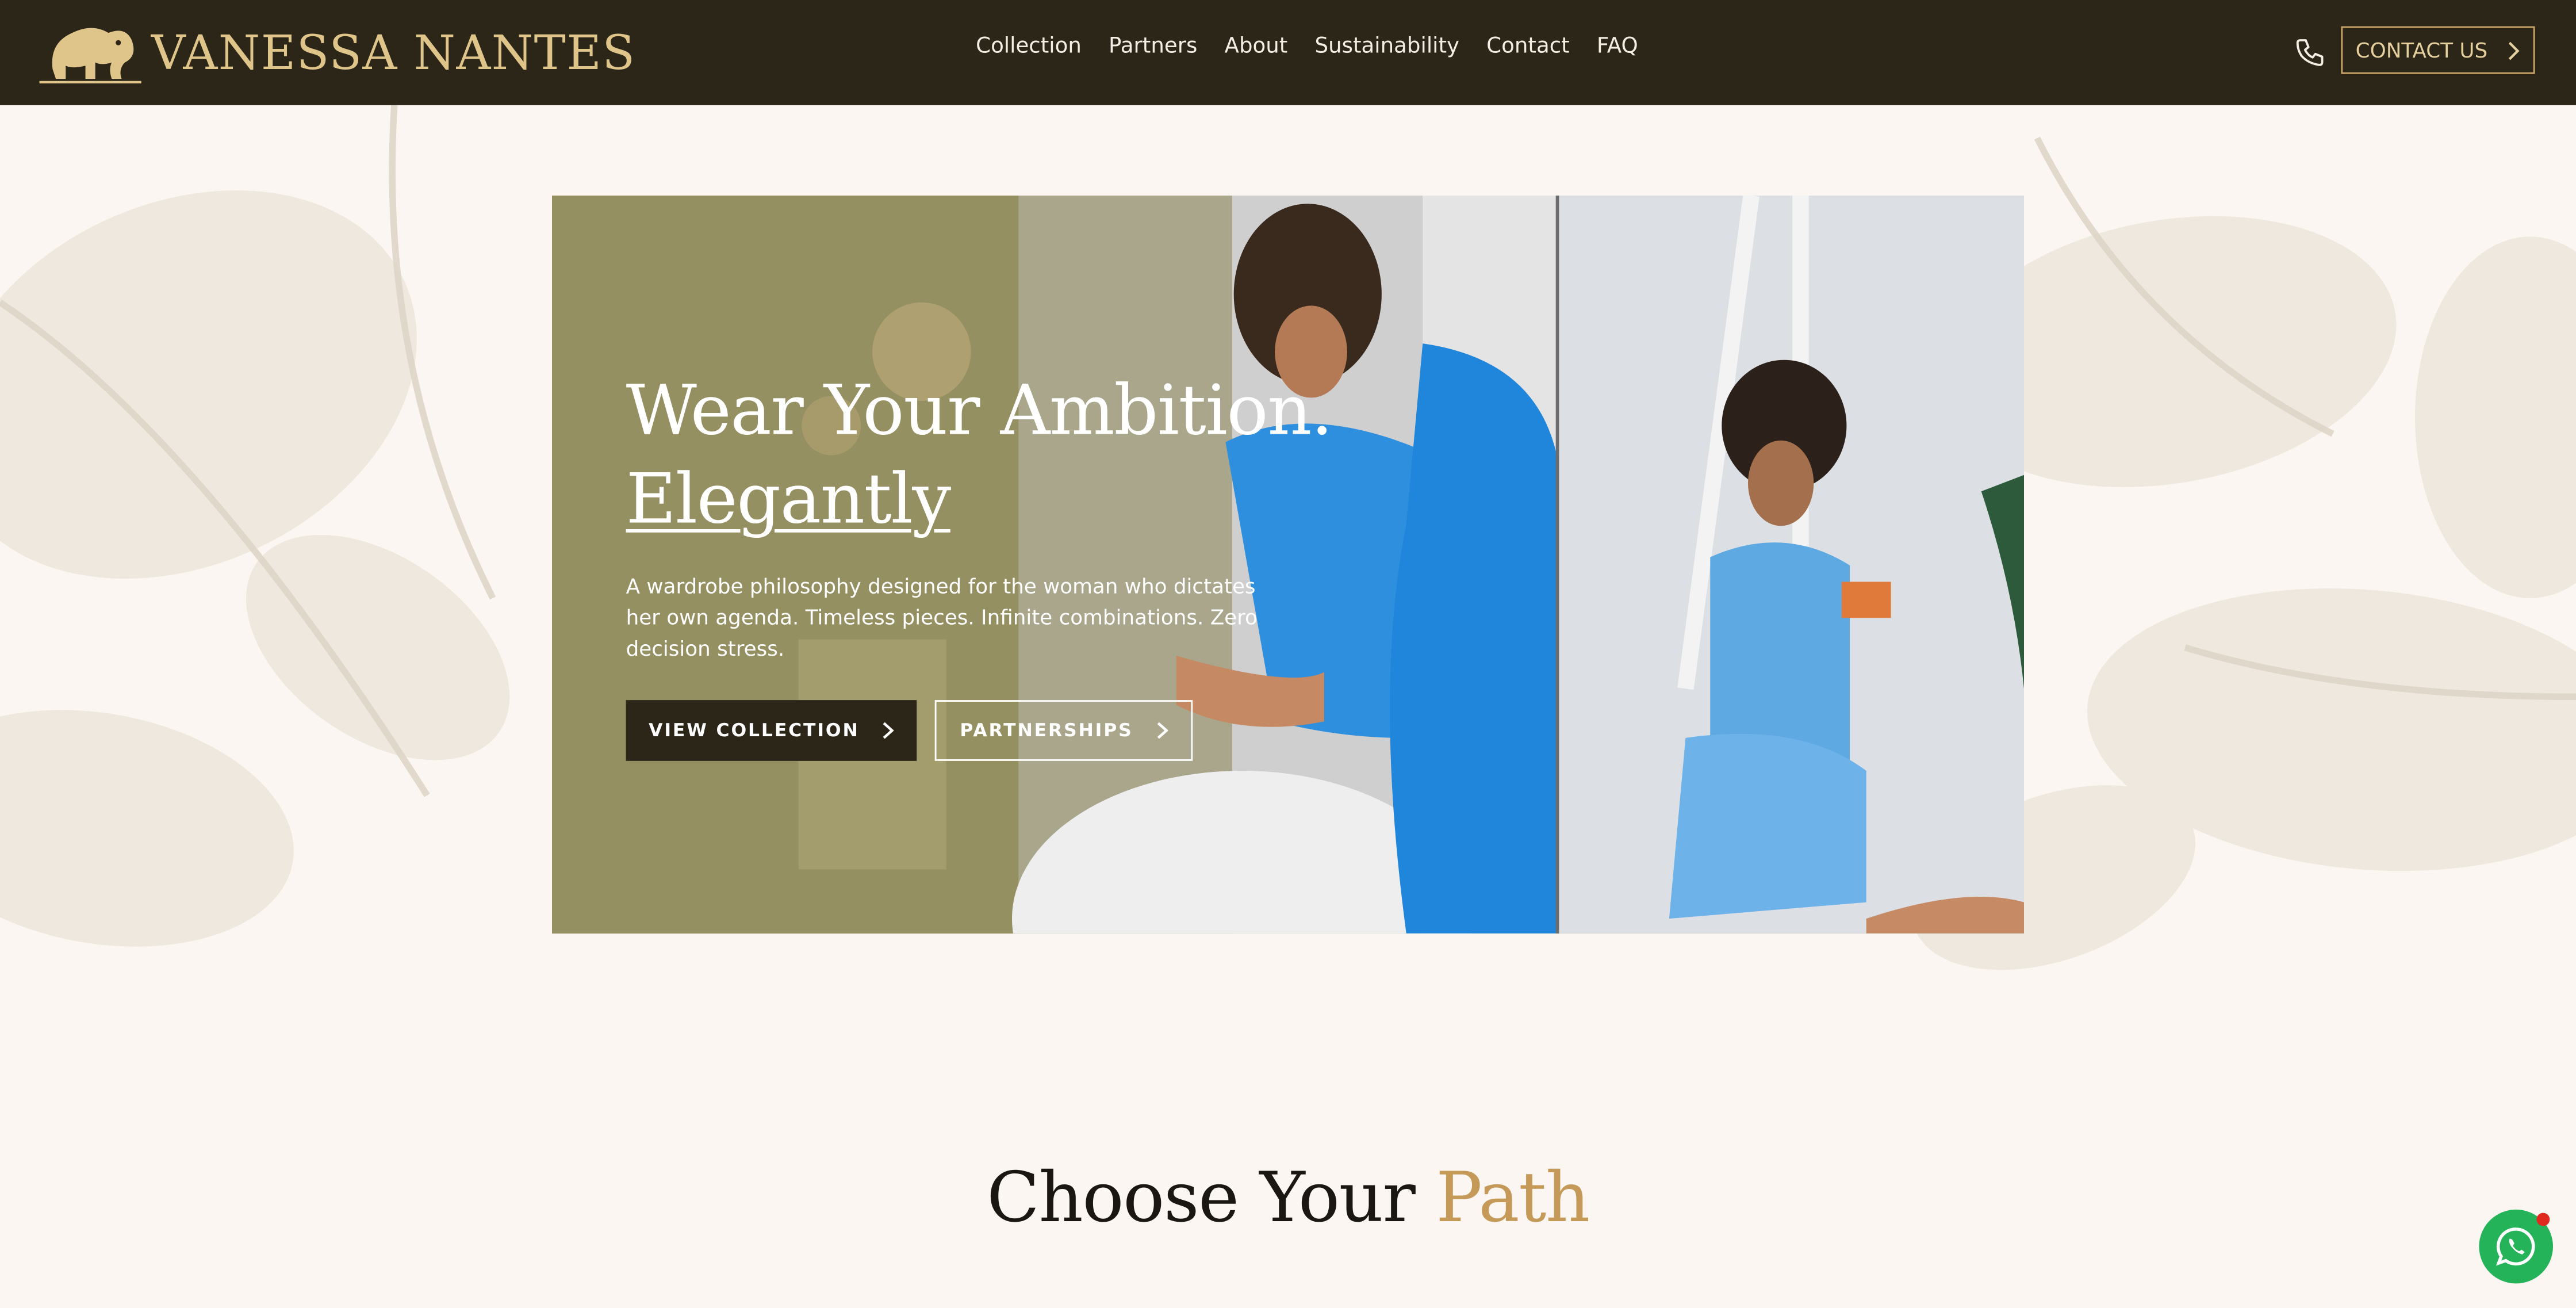 The image size is (2576, 1308). Describe the element at coordinates (393, 52) in the screenshot. I see `brand-name: VANESSA NANTES` at that location.